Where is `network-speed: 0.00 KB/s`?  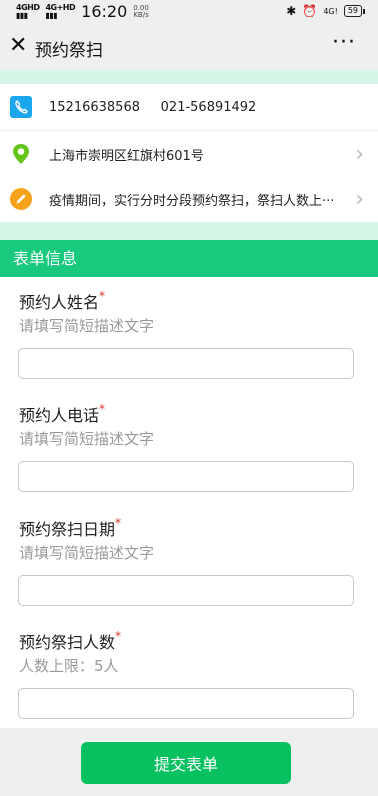
network-speed: 0.00 KB/s is located at coordinates (141, 11).